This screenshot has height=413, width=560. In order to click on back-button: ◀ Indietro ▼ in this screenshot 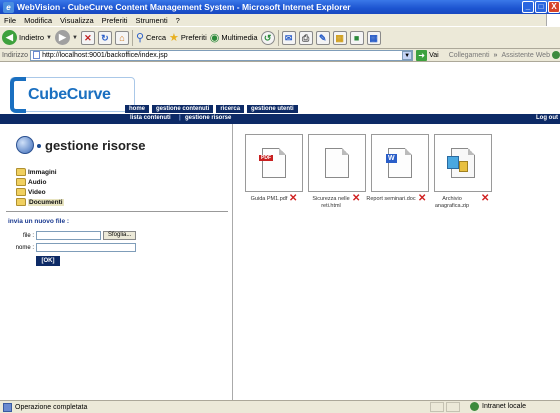, I will do `click(27, 37)`.